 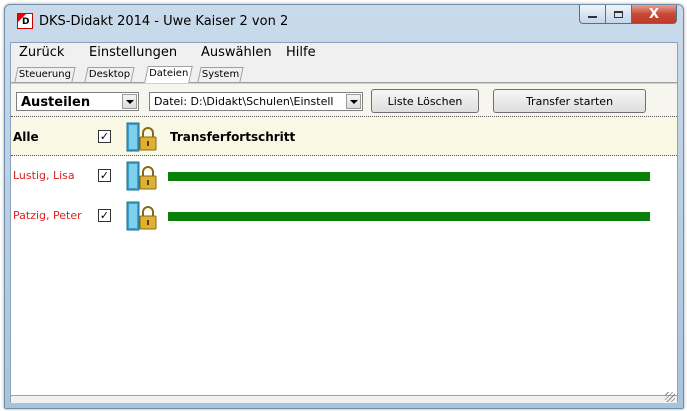 What do you see at coordinates (244, 101) in the screenshot?
I see `file-select-value: Datei: D:\Didakt\Schulen\Einstell` at bounding box center [244, 101].